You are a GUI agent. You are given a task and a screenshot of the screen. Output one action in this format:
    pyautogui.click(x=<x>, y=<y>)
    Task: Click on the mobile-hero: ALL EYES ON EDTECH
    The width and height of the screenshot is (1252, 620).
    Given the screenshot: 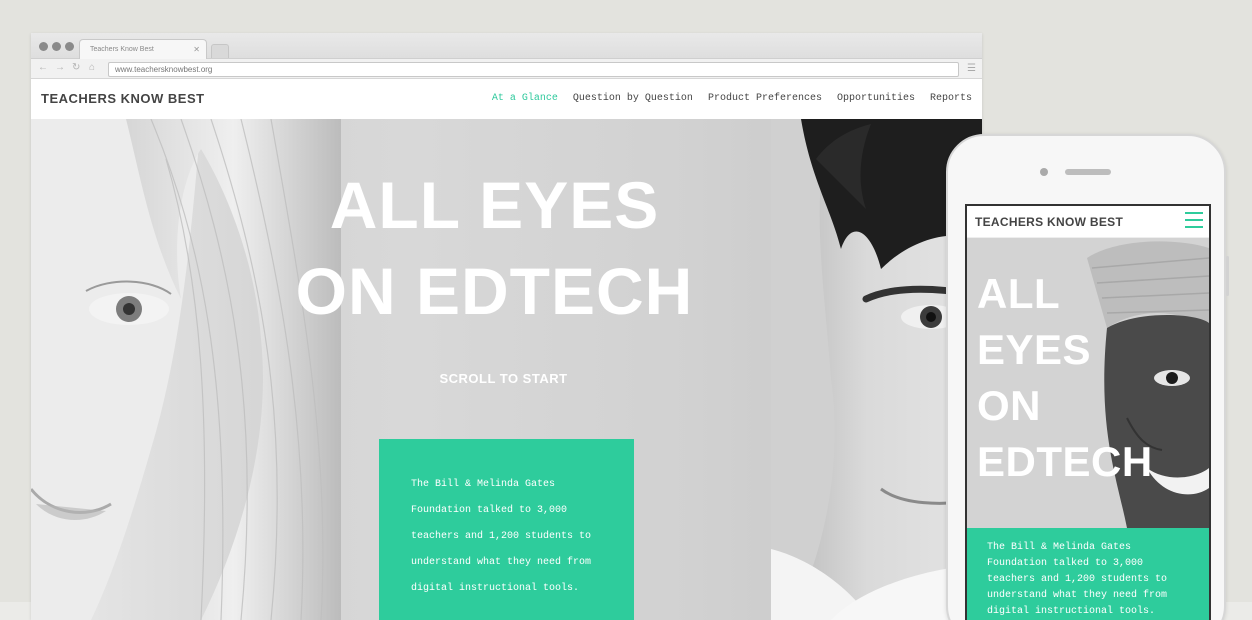 What is the action you would take?
    pyautogui.click(x=1088, y=383)
    